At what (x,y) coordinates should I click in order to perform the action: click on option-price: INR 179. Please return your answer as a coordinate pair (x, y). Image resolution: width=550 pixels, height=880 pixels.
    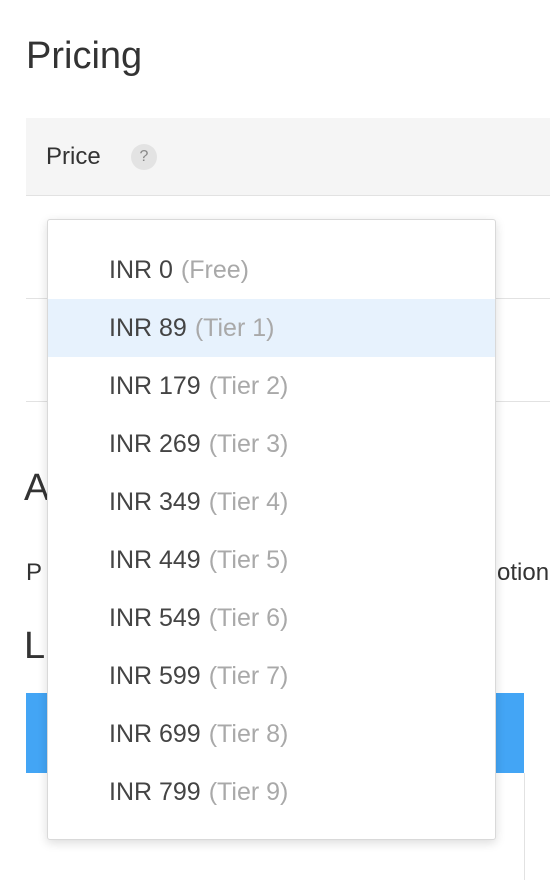
    Looking at the image, I should click on (155, 386).